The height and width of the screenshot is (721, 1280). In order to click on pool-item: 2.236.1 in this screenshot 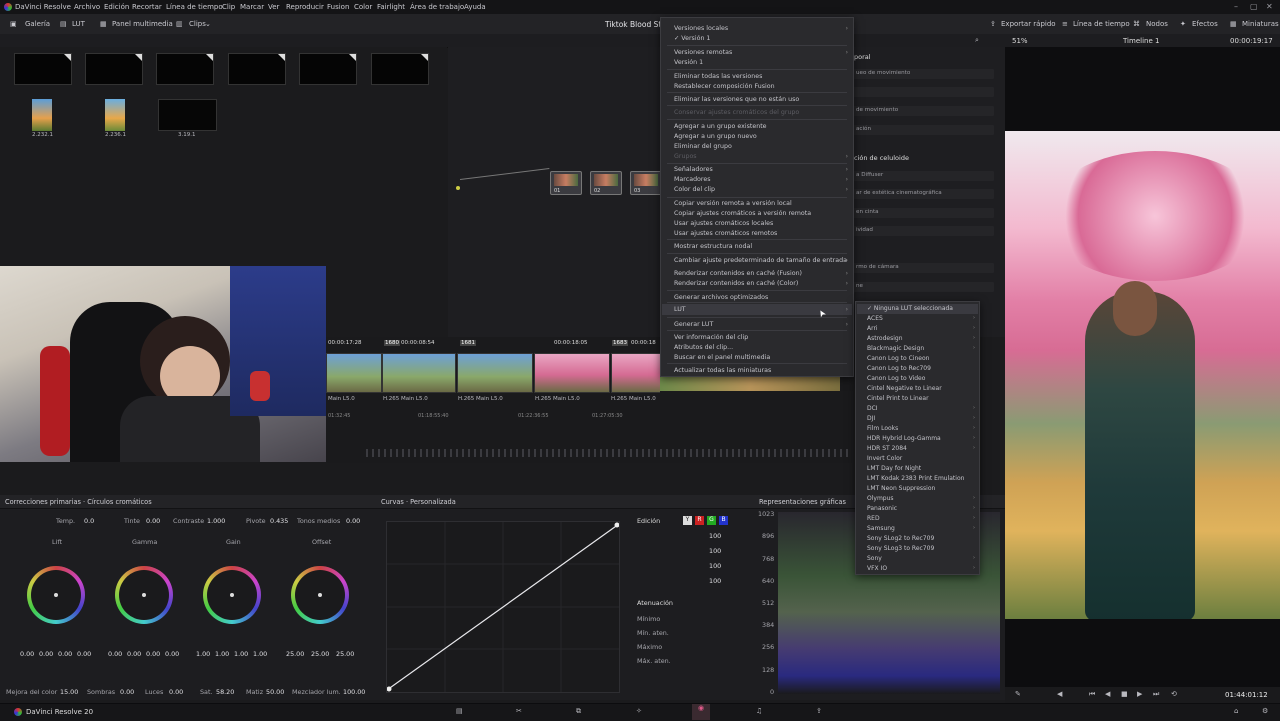, I will do `click(113, 119)`.